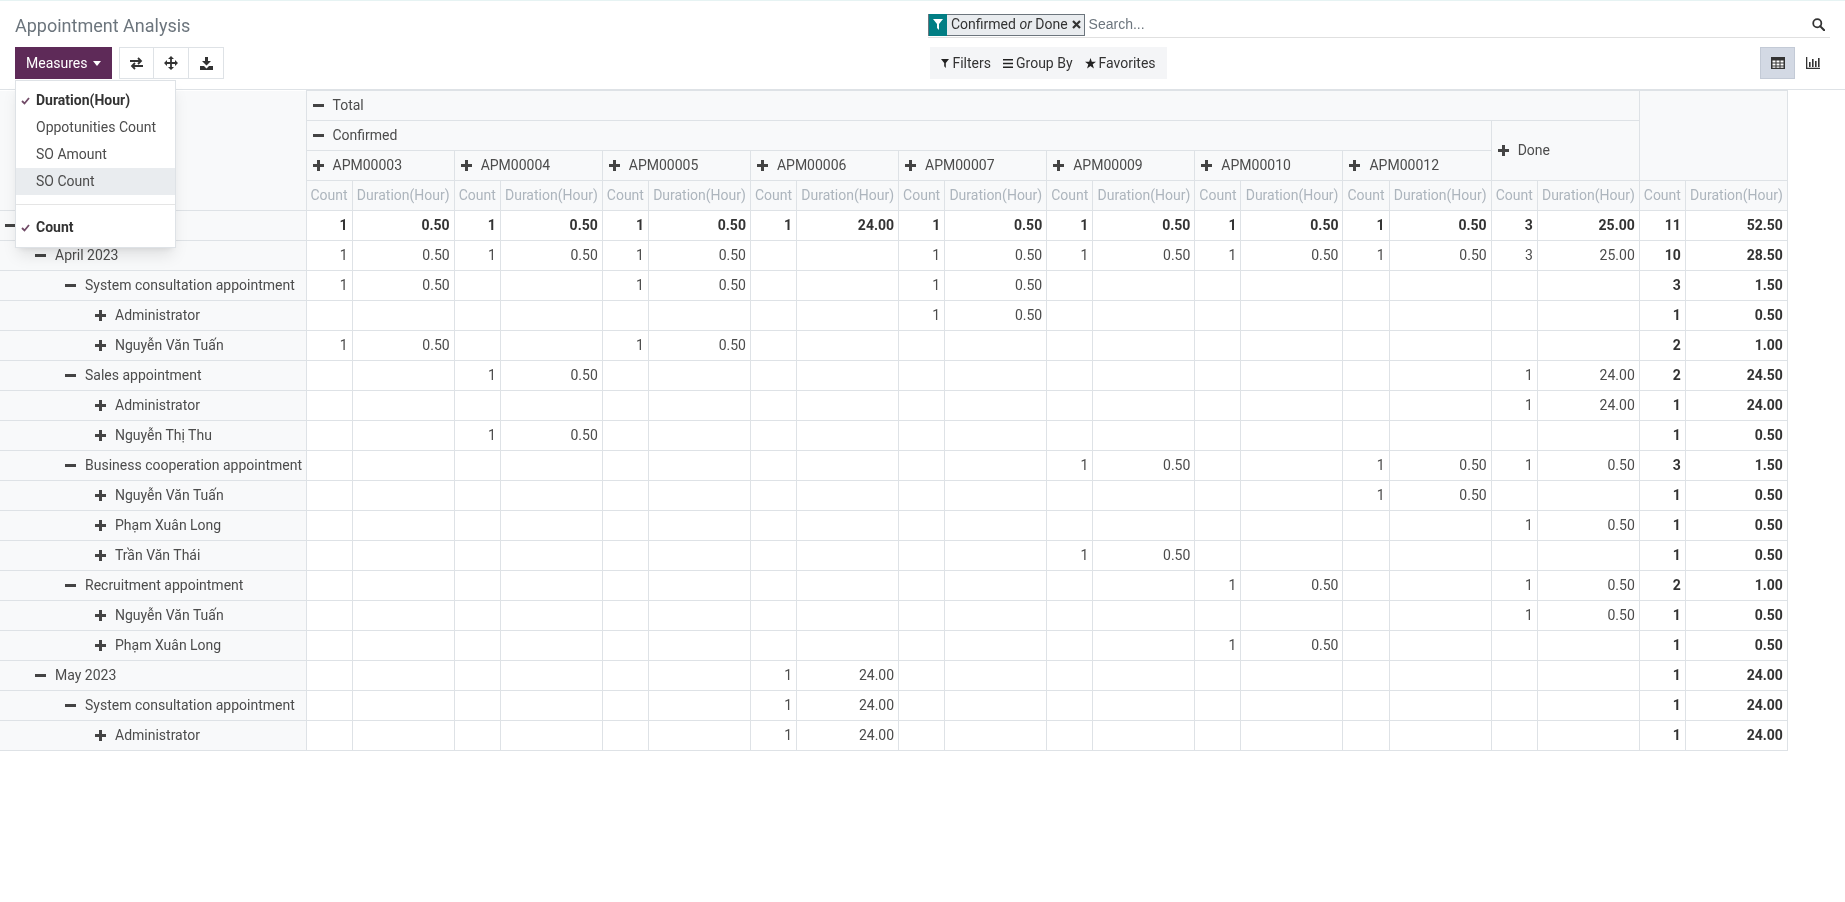 Image resolution: width=1845 pixels, height=902 pixels. Describe the element at coordinates (1736, 375) in the screenshot. I see `table-cell: 24.50` at that location.